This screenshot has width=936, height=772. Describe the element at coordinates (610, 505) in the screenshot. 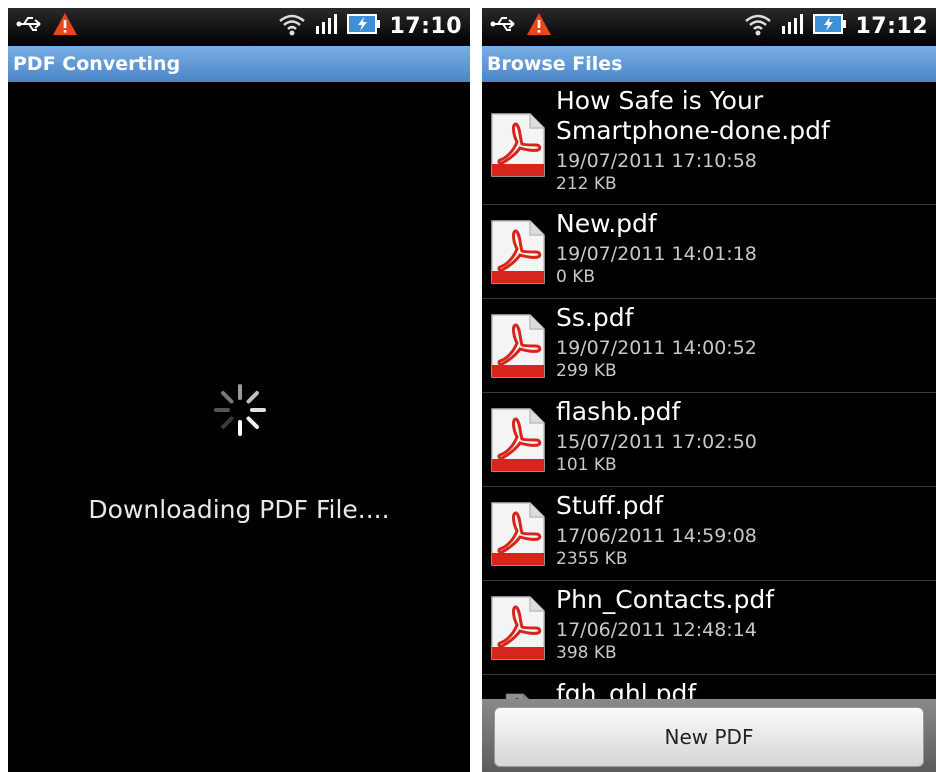

I see `file-name: Stuff.pdf` at that location.